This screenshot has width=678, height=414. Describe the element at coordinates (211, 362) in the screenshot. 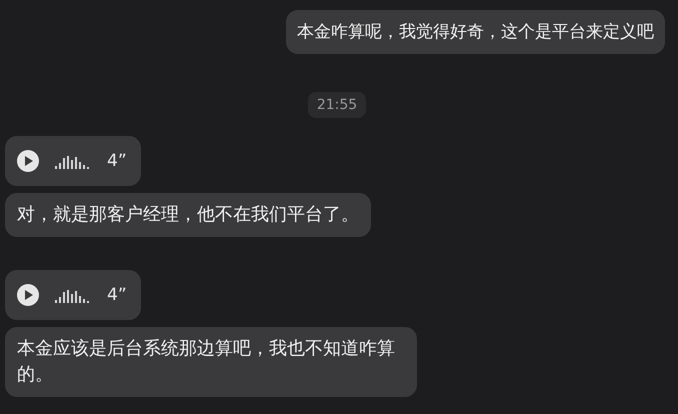

I see `message-bubble: 本金应该是后台系统那边算吧，我也不知道咋算的。` at that location.